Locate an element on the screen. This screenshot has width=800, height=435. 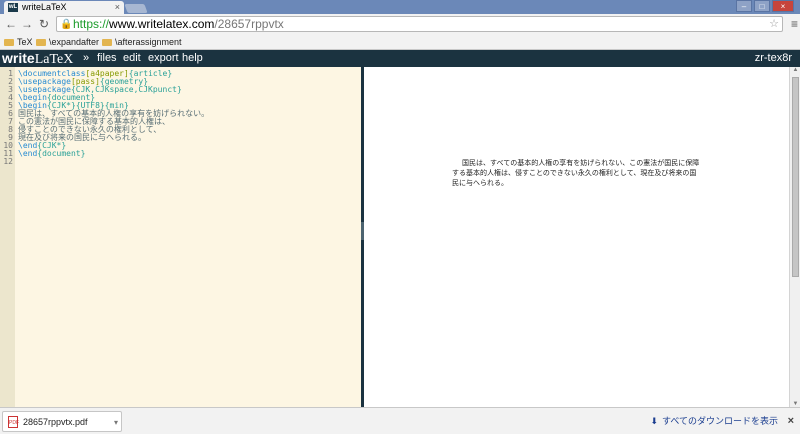
writelatex-favicon-icon: wL is located at coordinates (13, 7).